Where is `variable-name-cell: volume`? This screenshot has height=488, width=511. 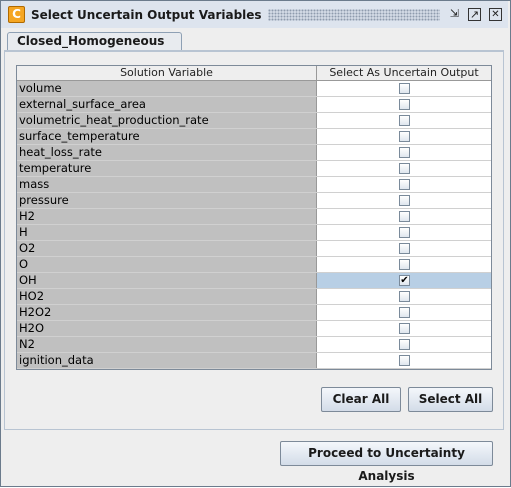 variable-name-cell: volume is located at coordinates (167, 88).